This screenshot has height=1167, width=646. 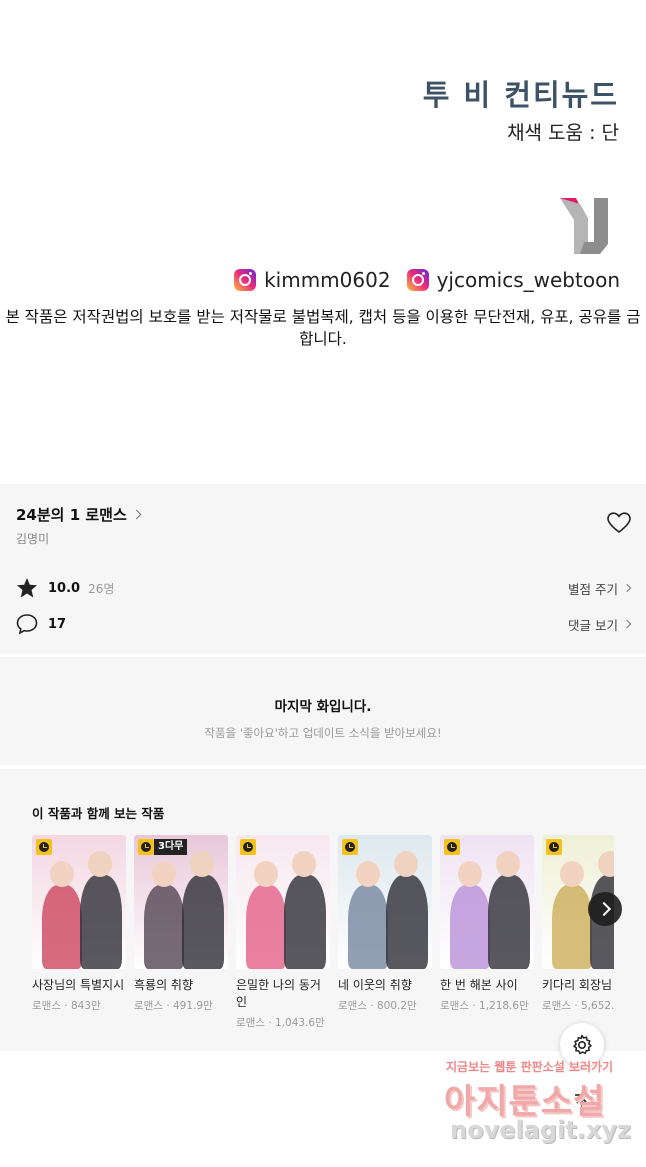 What do you see at coordinates (593, 589) in the screenshot?
I see `rate-button-label: 별점 주기` at bounding box center [593, 589].